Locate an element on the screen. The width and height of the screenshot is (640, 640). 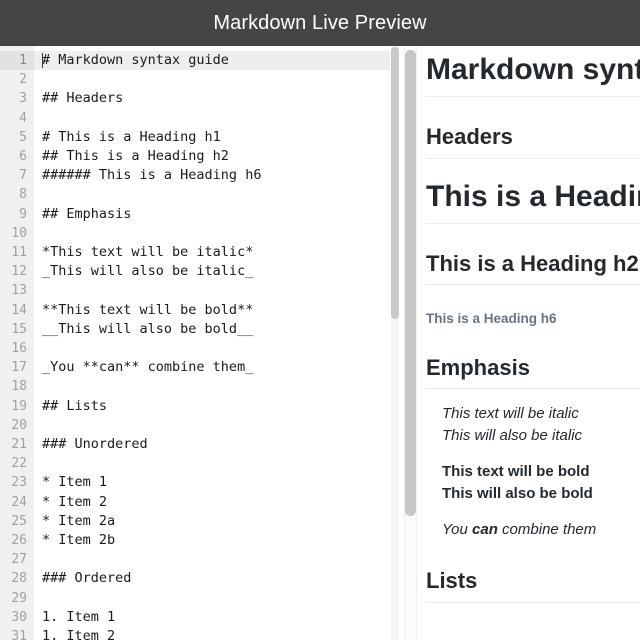
preview-paragraph-bold: This will also be bold is located at coordinates (517, 494).